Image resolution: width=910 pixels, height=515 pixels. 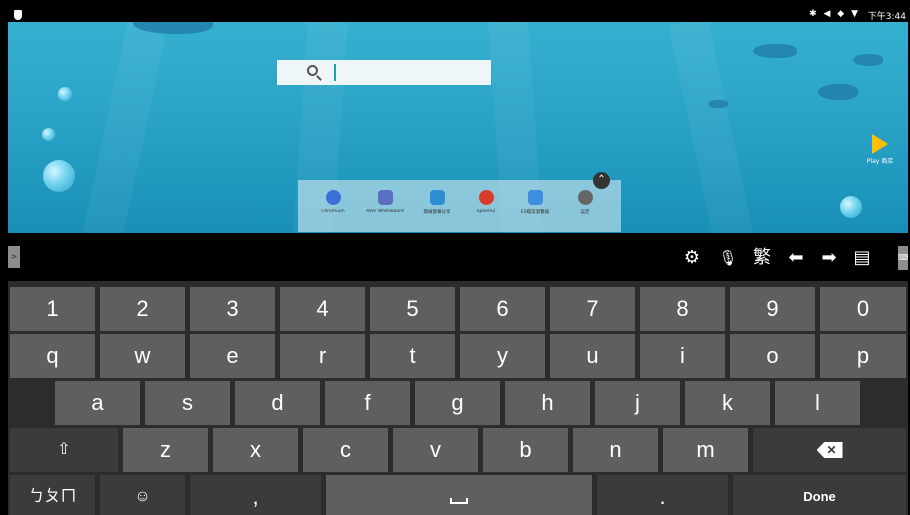 I want to click on search-bar, so click(x=384, y=72).